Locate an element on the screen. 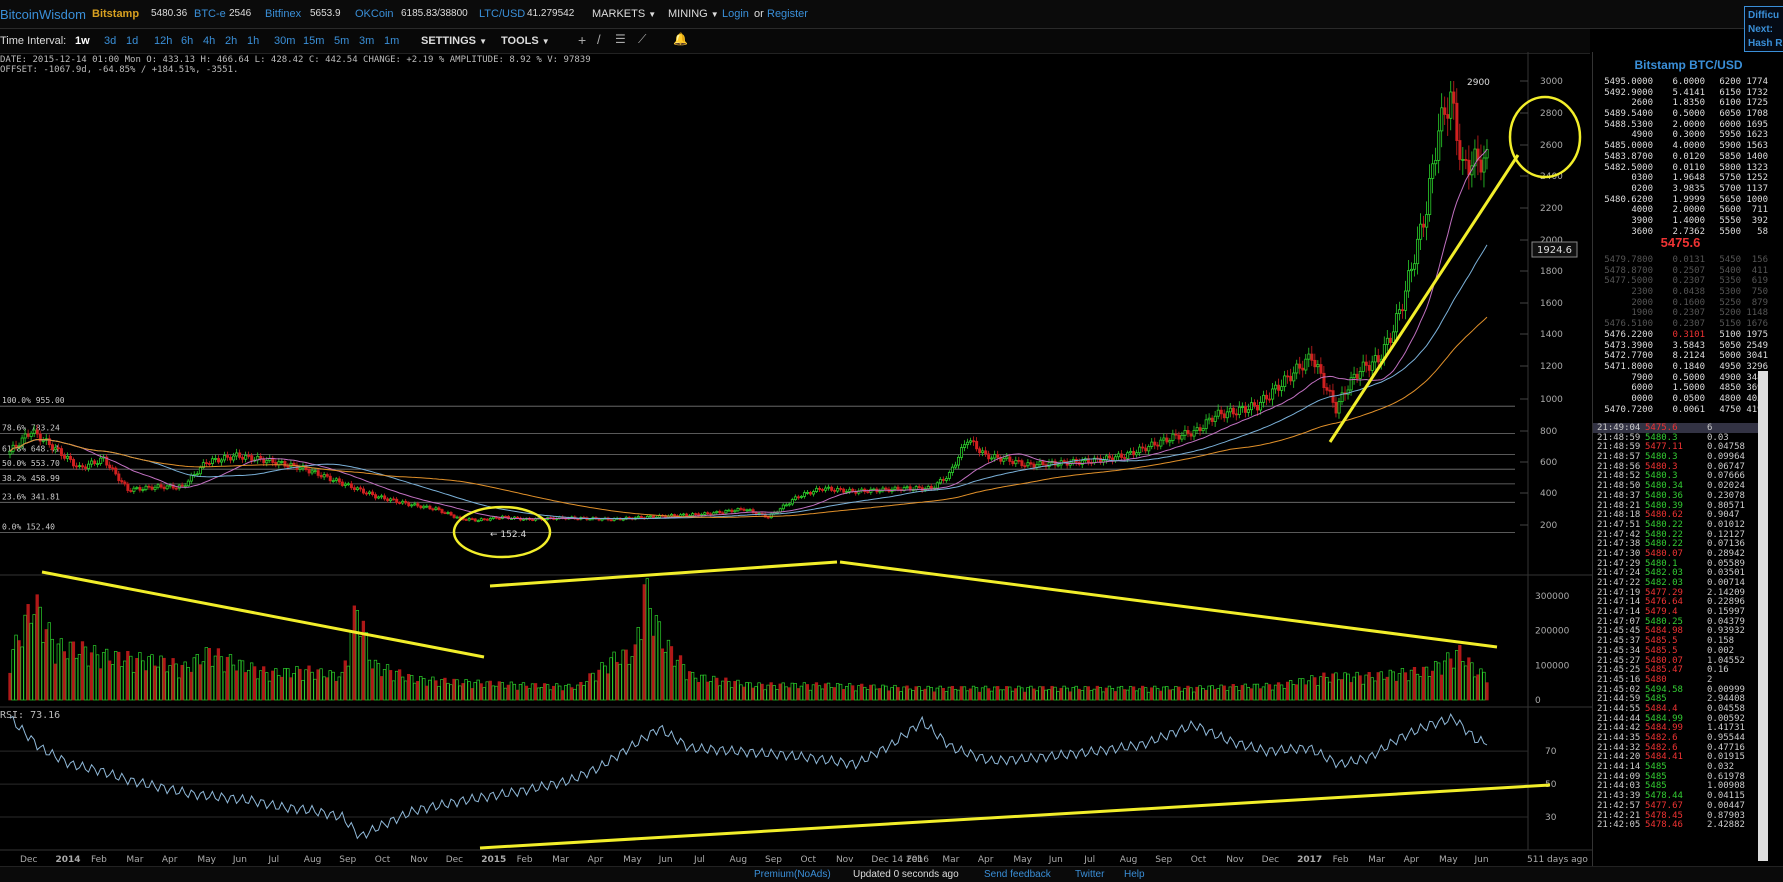  trade-cell: 5478.44 is located at coordinates (1664, 796).